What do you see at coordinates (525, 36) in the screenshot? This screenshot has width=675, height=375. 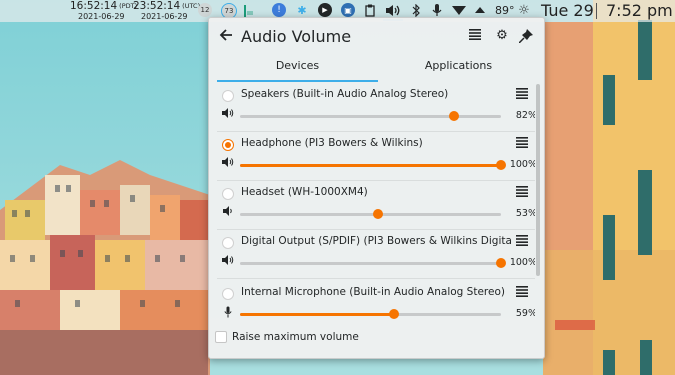 I see `pin-icon` at bounding box center [525, 36].